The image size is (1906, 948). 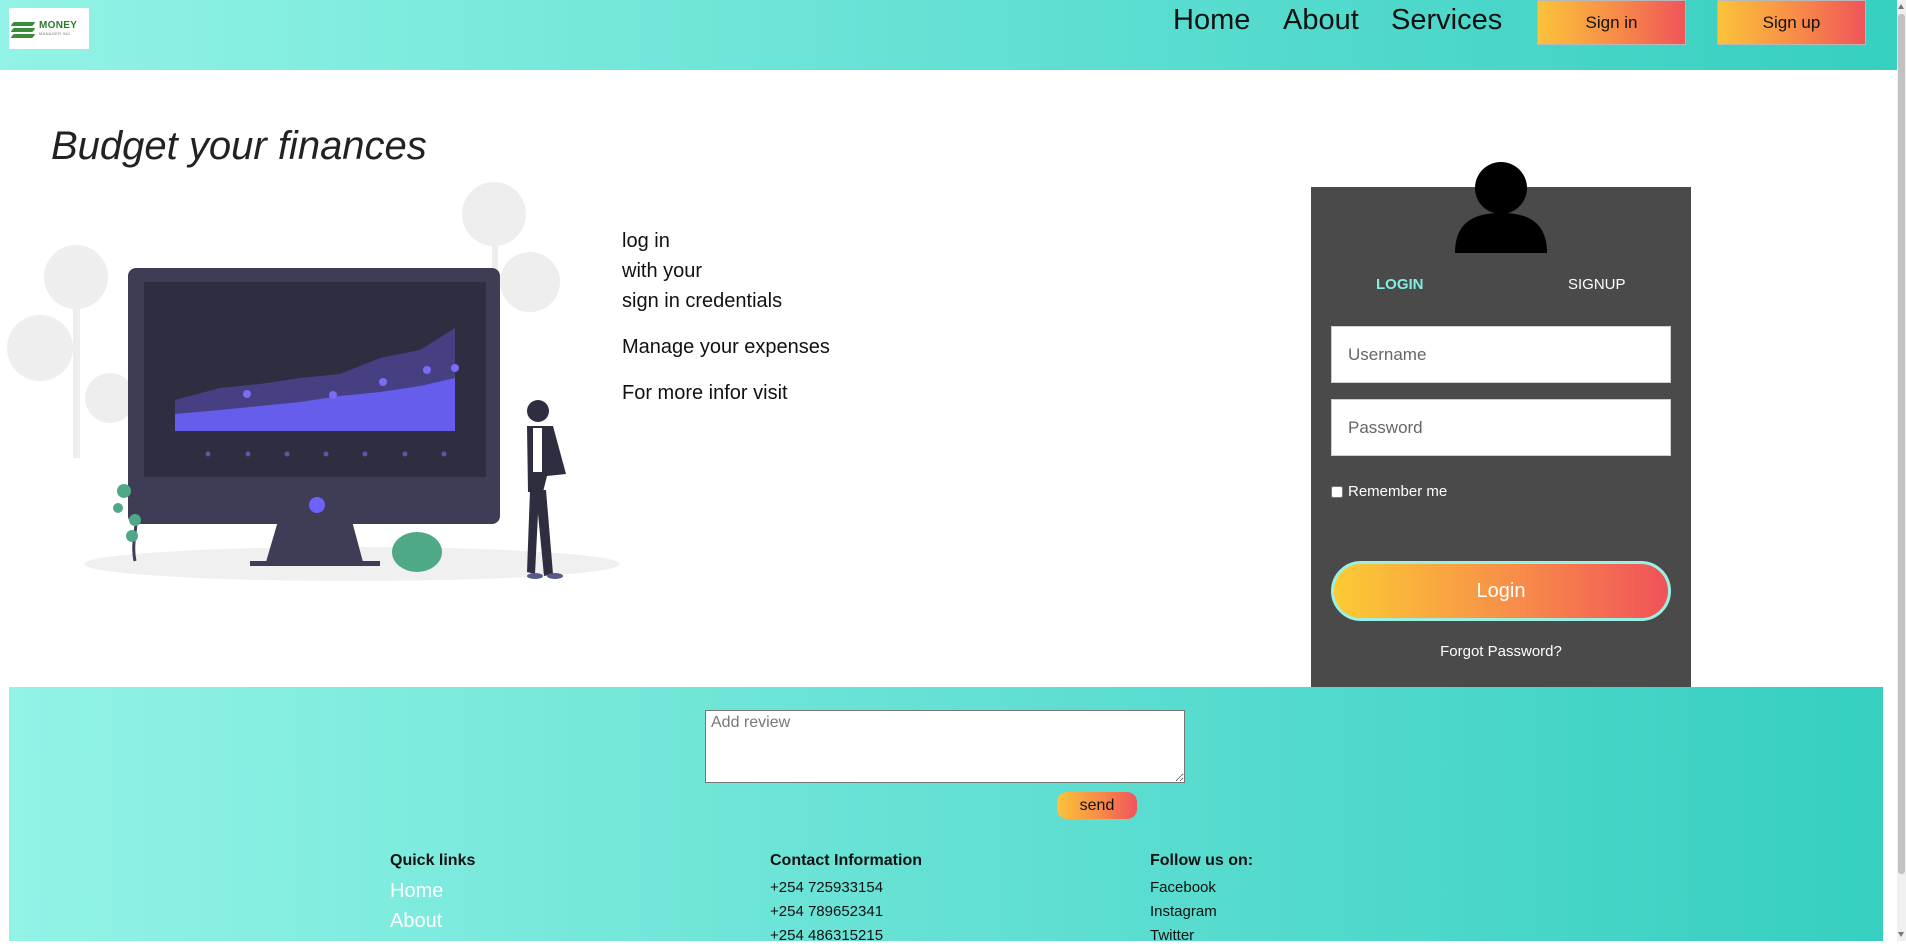 What do you see at coordinates (1202, 860) in the screenshot?
I see `follow-title: Follow us on:` at bounding box center [1202, 860].